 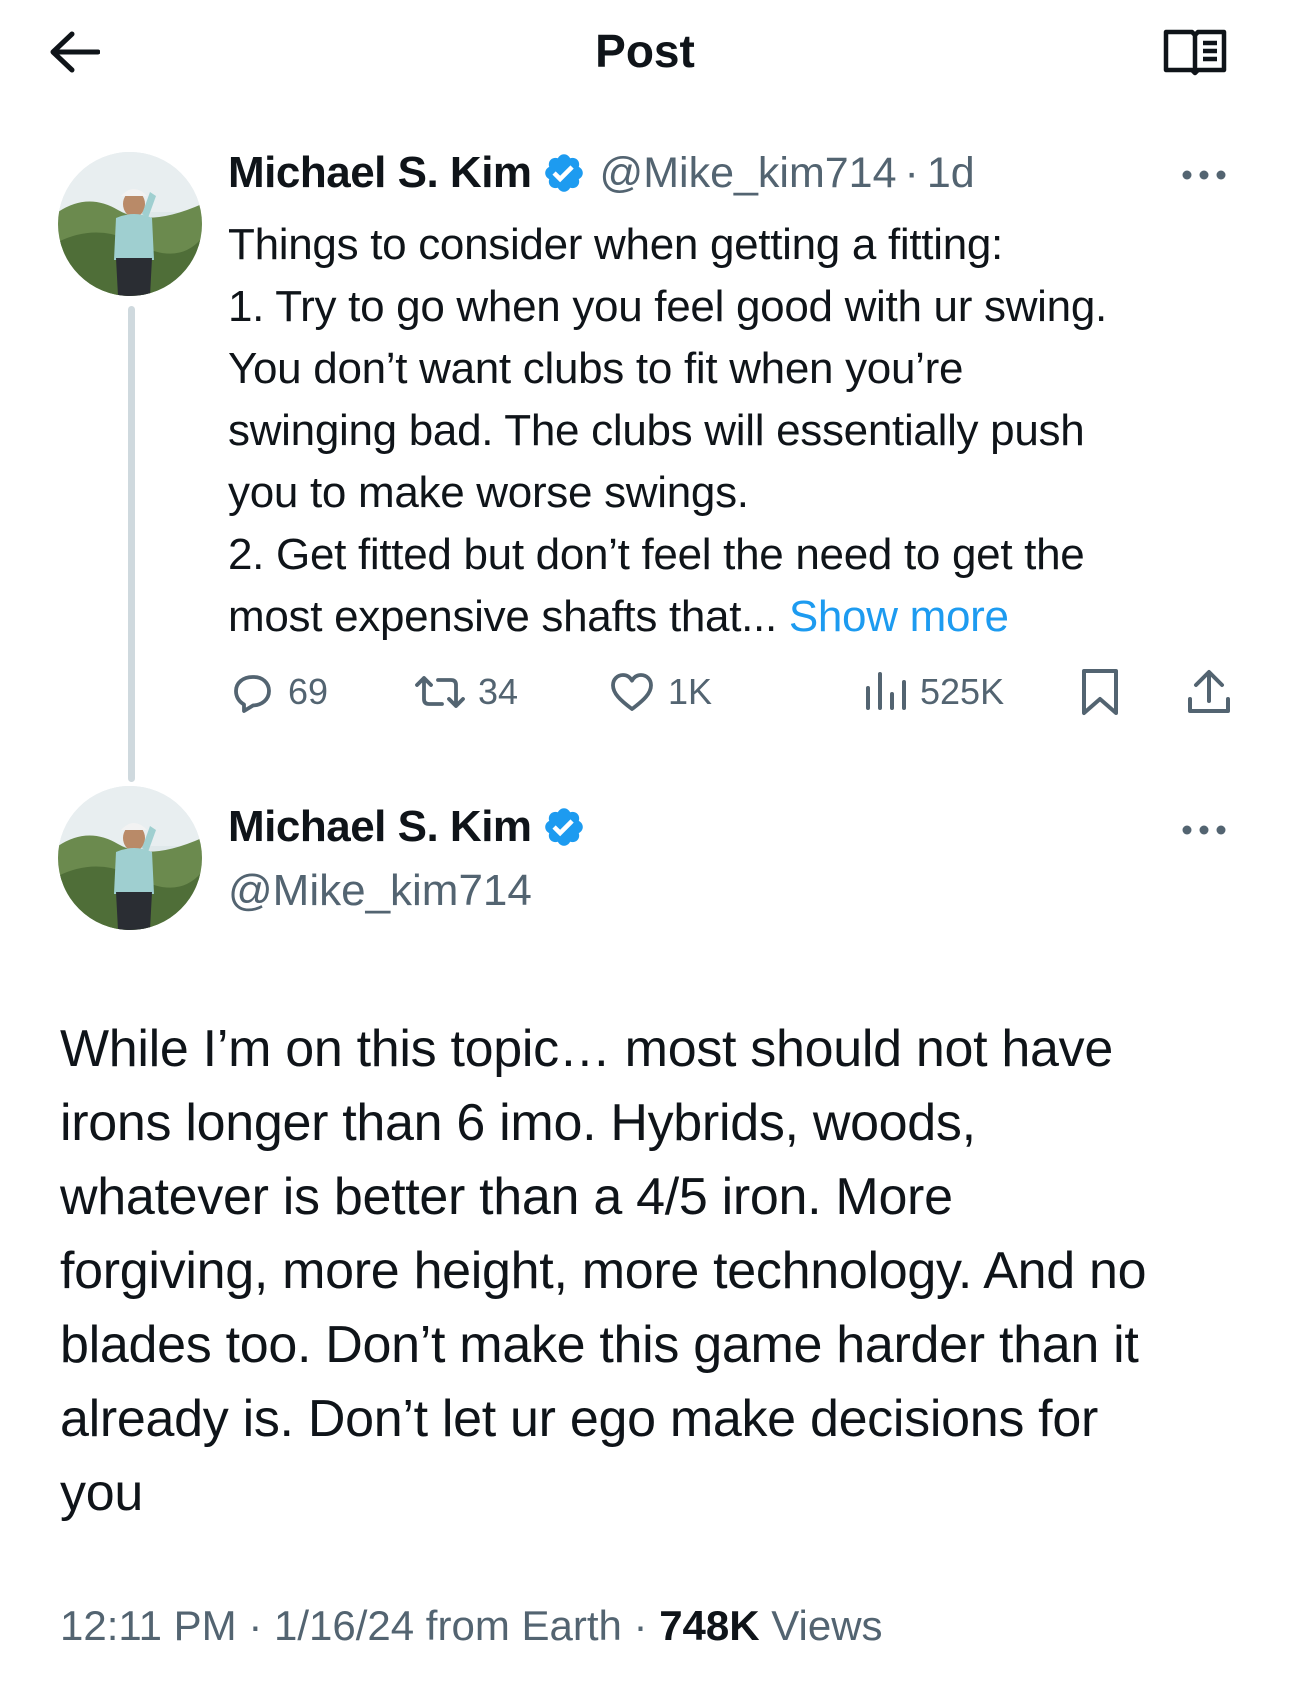 What do you see at coordinates (252, 694) in the screenshot?
I see `reply-icon` at bounding box center [252, 694].